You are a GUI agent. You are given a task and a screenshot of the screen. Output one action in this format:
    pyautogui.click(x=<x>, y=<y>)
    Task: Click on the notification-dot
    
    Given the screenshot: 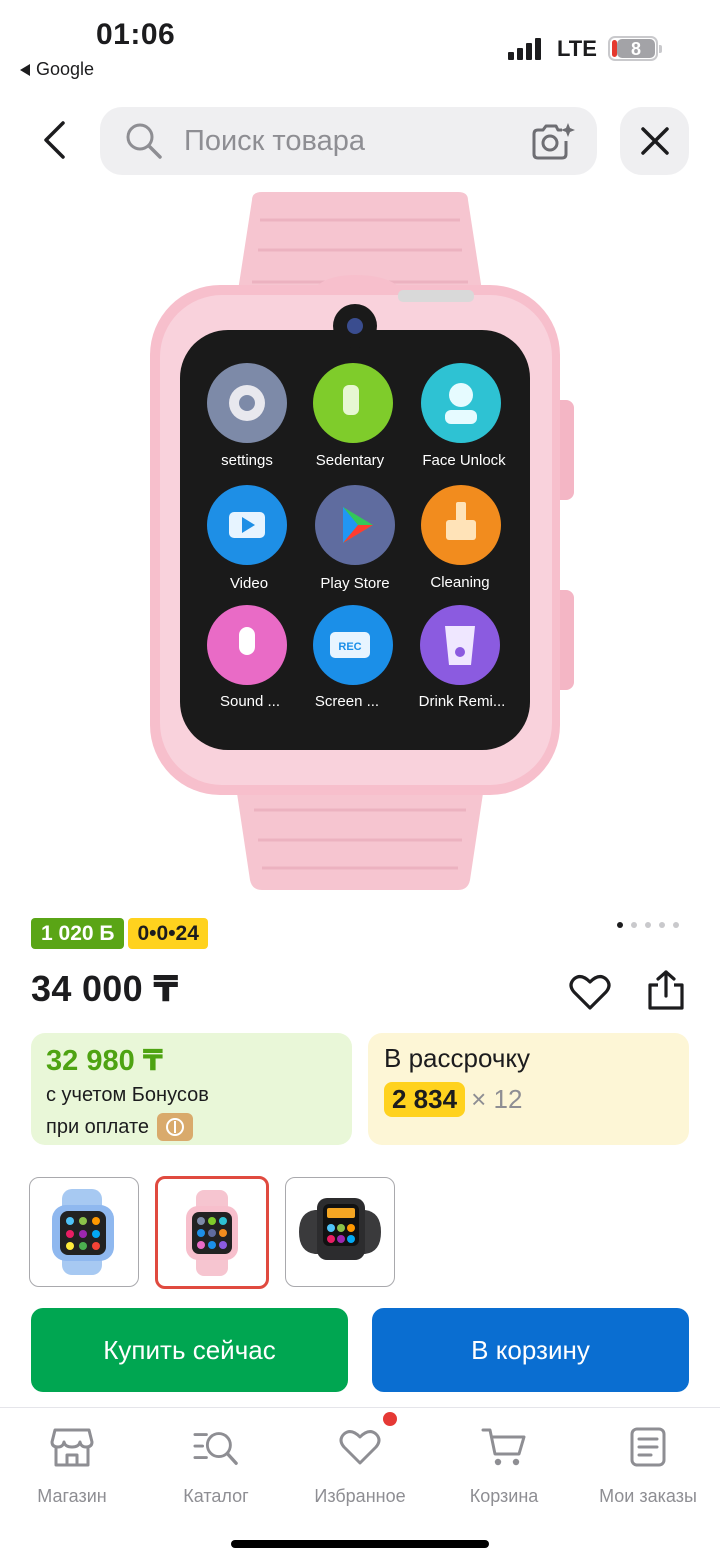 What is the action you would take?
    pyautogui.click(x=390, y=1419)
    